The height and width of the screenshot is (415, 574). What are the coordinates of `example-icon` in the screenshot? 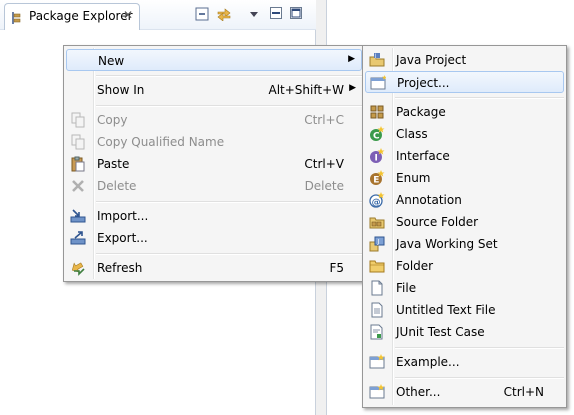 It's located at (377, 362).